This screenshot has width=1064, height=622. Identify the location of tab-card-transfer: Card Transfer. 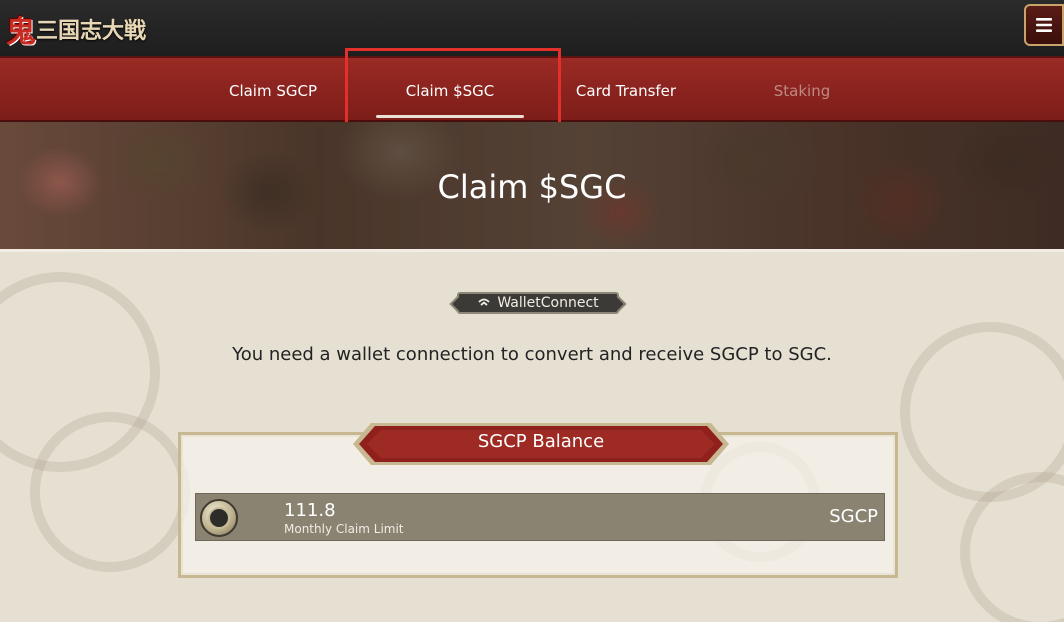
(626, 91).